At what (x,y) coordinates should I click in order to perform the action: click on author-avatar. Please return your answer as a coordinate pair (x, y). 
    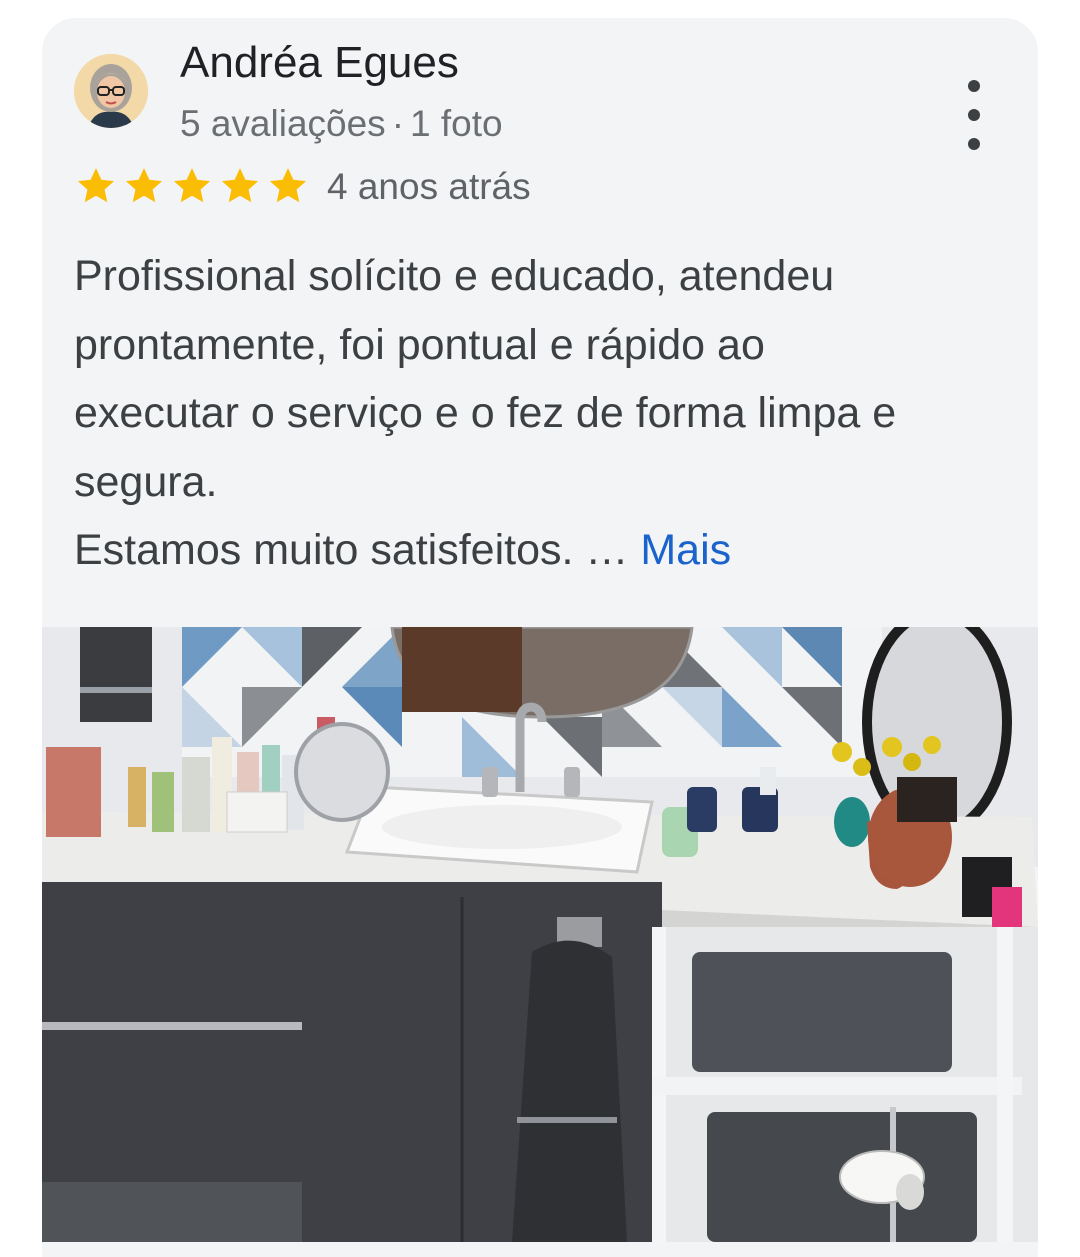
    Looking at the image, I should click on (111, 91).